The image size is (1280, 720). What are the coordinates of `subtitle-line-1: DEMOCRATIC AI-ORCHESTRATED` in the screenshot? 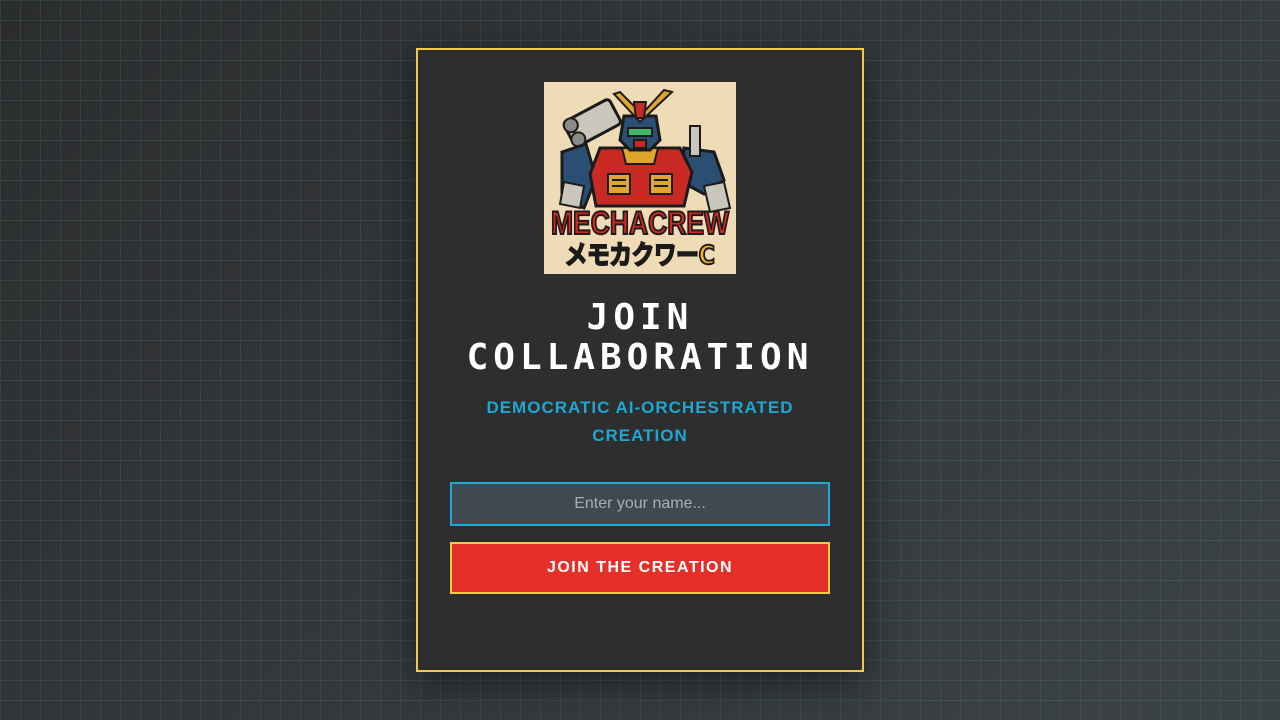 It's located at (640, 407).